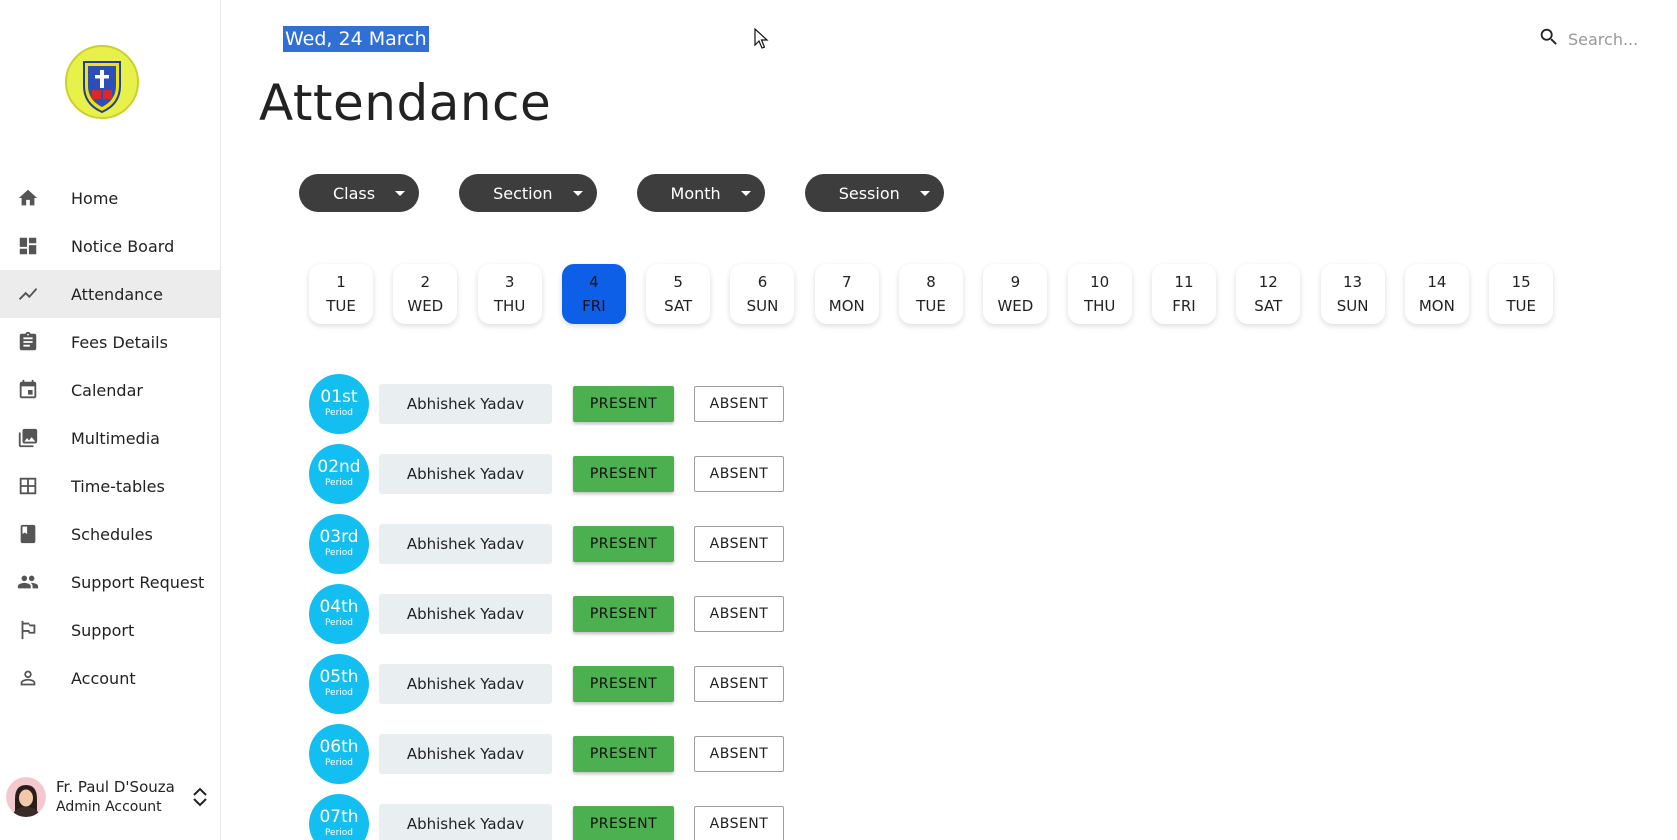 Image resolution: width=1677 pixels, height=840 pixels. I want to click on day-card: 14 MON, so click(1436, 294).